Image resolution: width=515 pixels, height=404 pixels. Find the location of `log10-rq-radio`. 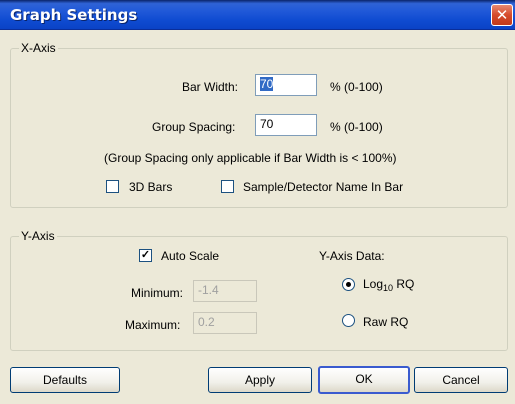

log10-rq-radio is located at coordinates (348, 284).